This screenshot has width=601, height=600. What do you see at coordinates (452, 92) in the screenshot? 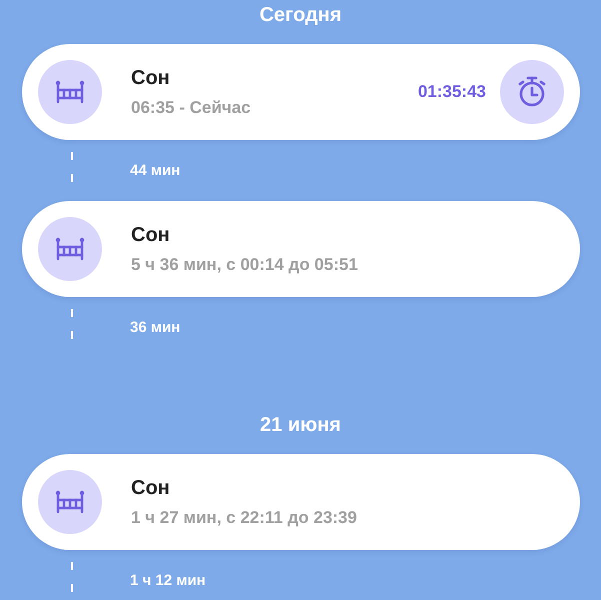
I see `timer-readout: 01:35:43` at bounding box center [452, 92].